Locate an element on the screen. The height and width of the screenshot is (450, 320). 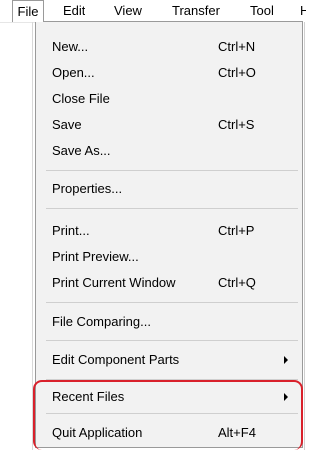
menu-item-shortcut: Ctrl+S is located at coordinates (236, 124).